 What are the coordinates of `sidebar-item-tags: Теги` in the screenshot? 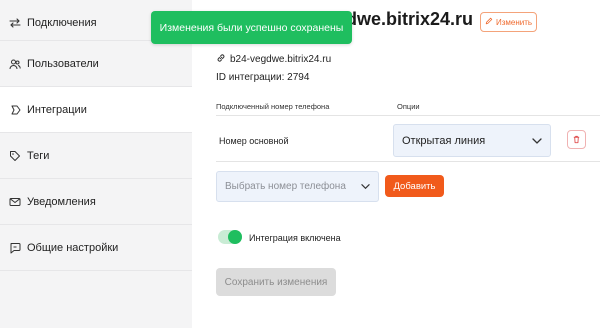 It's located at (96, 155).